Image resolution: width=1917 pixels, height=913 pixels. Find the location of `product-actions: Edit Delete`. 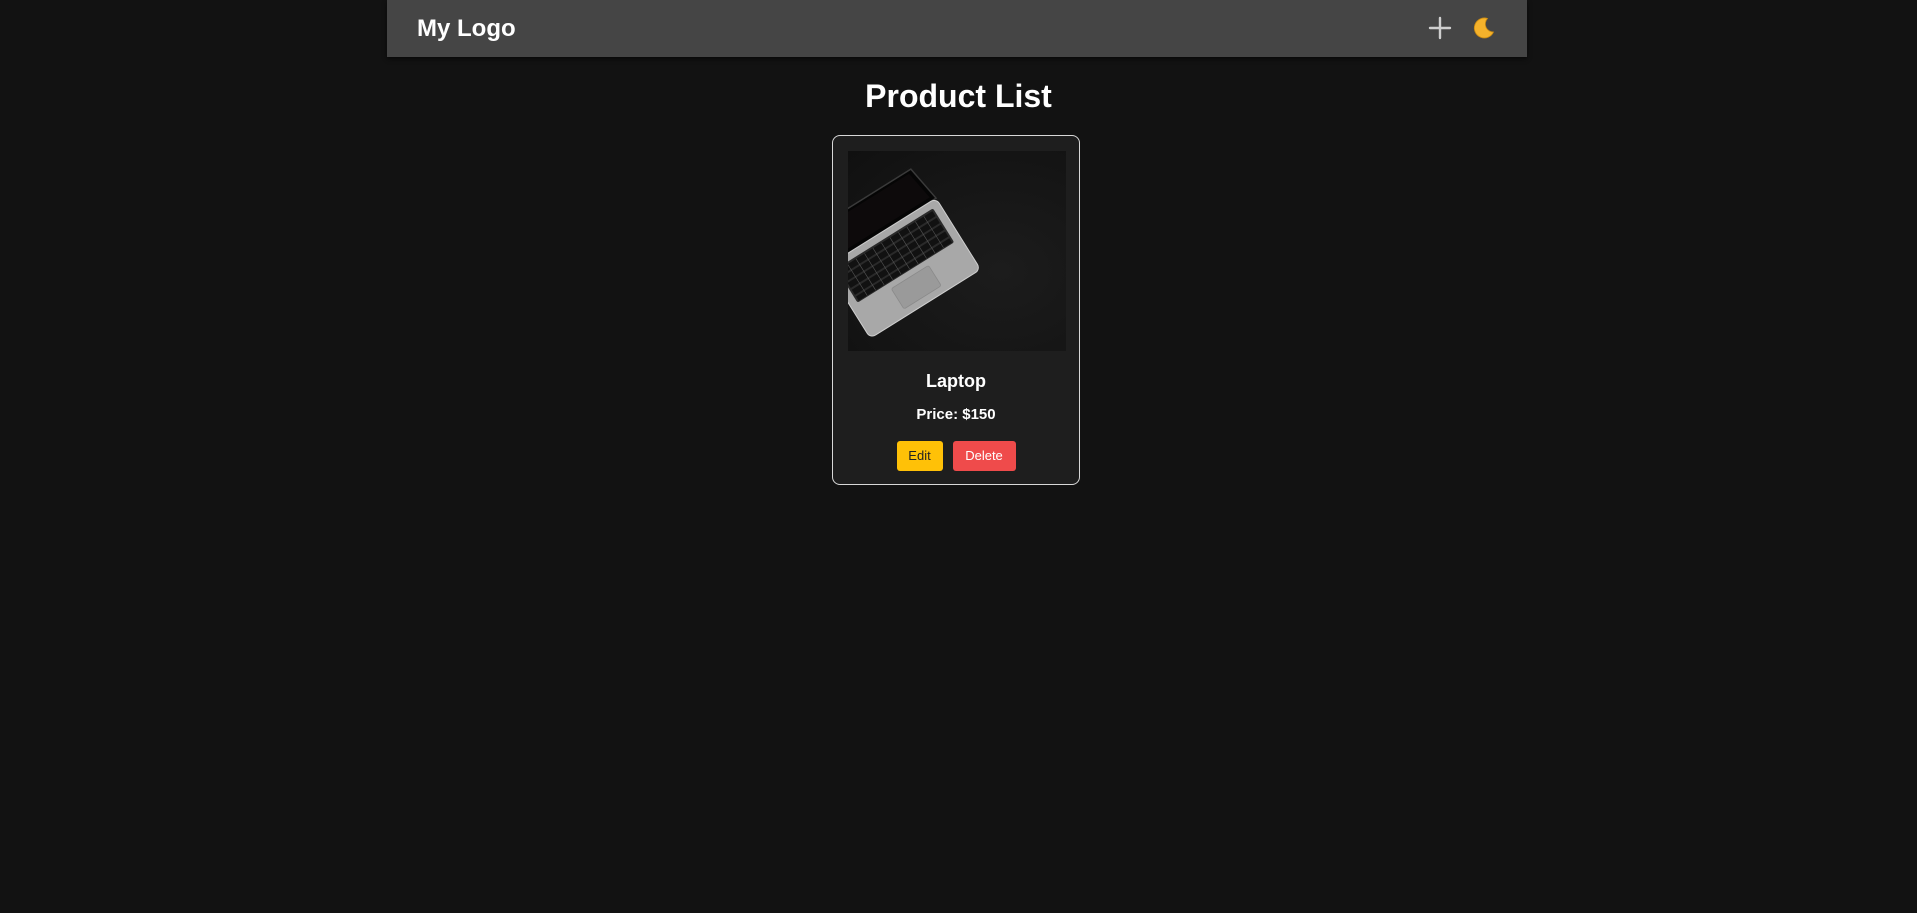

product-actions: Edit Delete is located at coordinates (956, 456).